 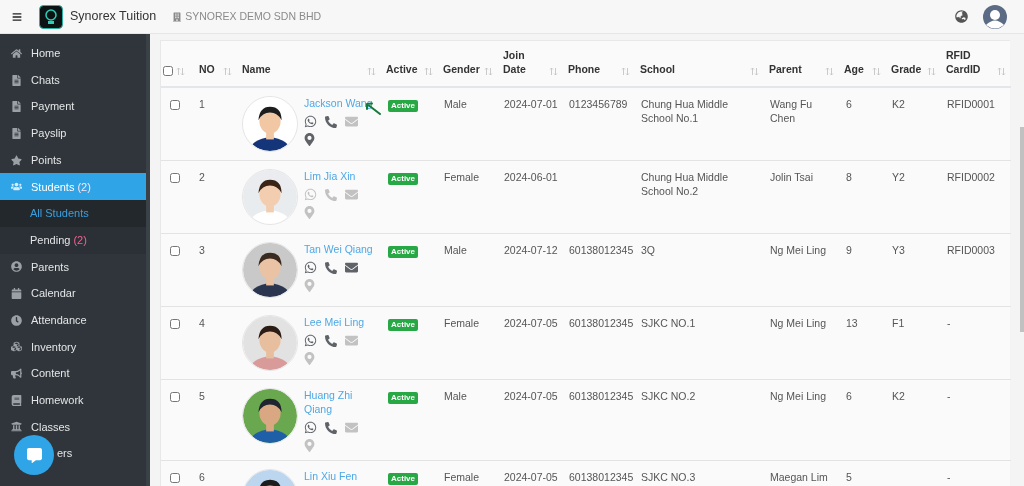 What do you see at coordinates (51, 427) in the screenshot?
I see `sidebar-label: Classes` at bounding box center [51, 427].